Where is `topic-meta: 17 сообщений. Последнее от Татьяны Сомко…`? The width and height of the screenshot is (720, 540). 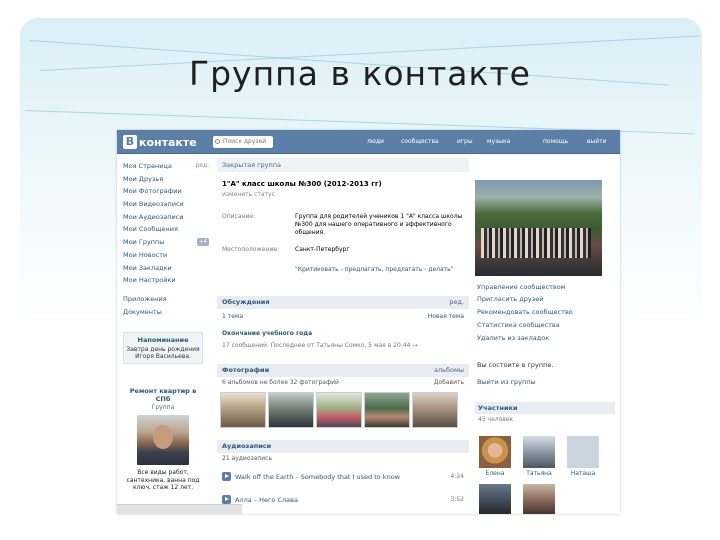 topic-meta: 17 сообщений. Последнее от Татьяны Сомко… is located at coordinates (320, 345).